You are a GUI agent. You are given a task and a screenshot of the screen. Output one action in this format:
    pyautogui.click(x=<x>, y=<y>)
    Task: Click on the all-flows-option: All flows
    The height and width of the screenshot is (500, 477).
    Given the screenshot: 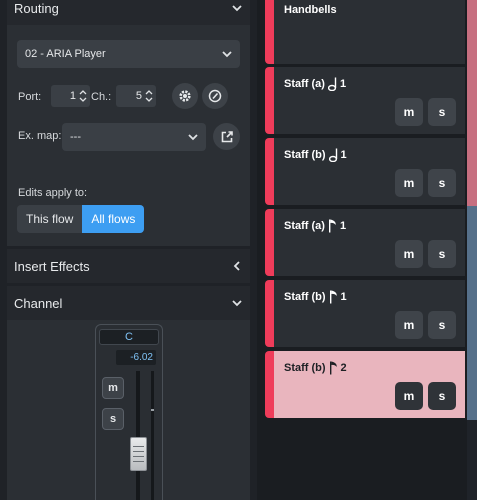 What is the action you would take?
    pyautogui.click(x=113, y=219)
    